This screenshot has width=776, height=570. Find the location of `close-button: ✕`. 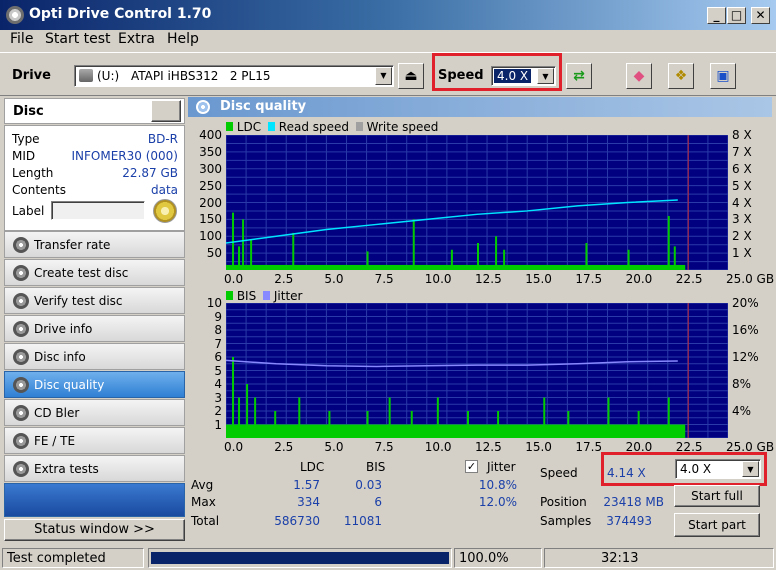

close-button: ✕ is located at coordinates (760, 15).